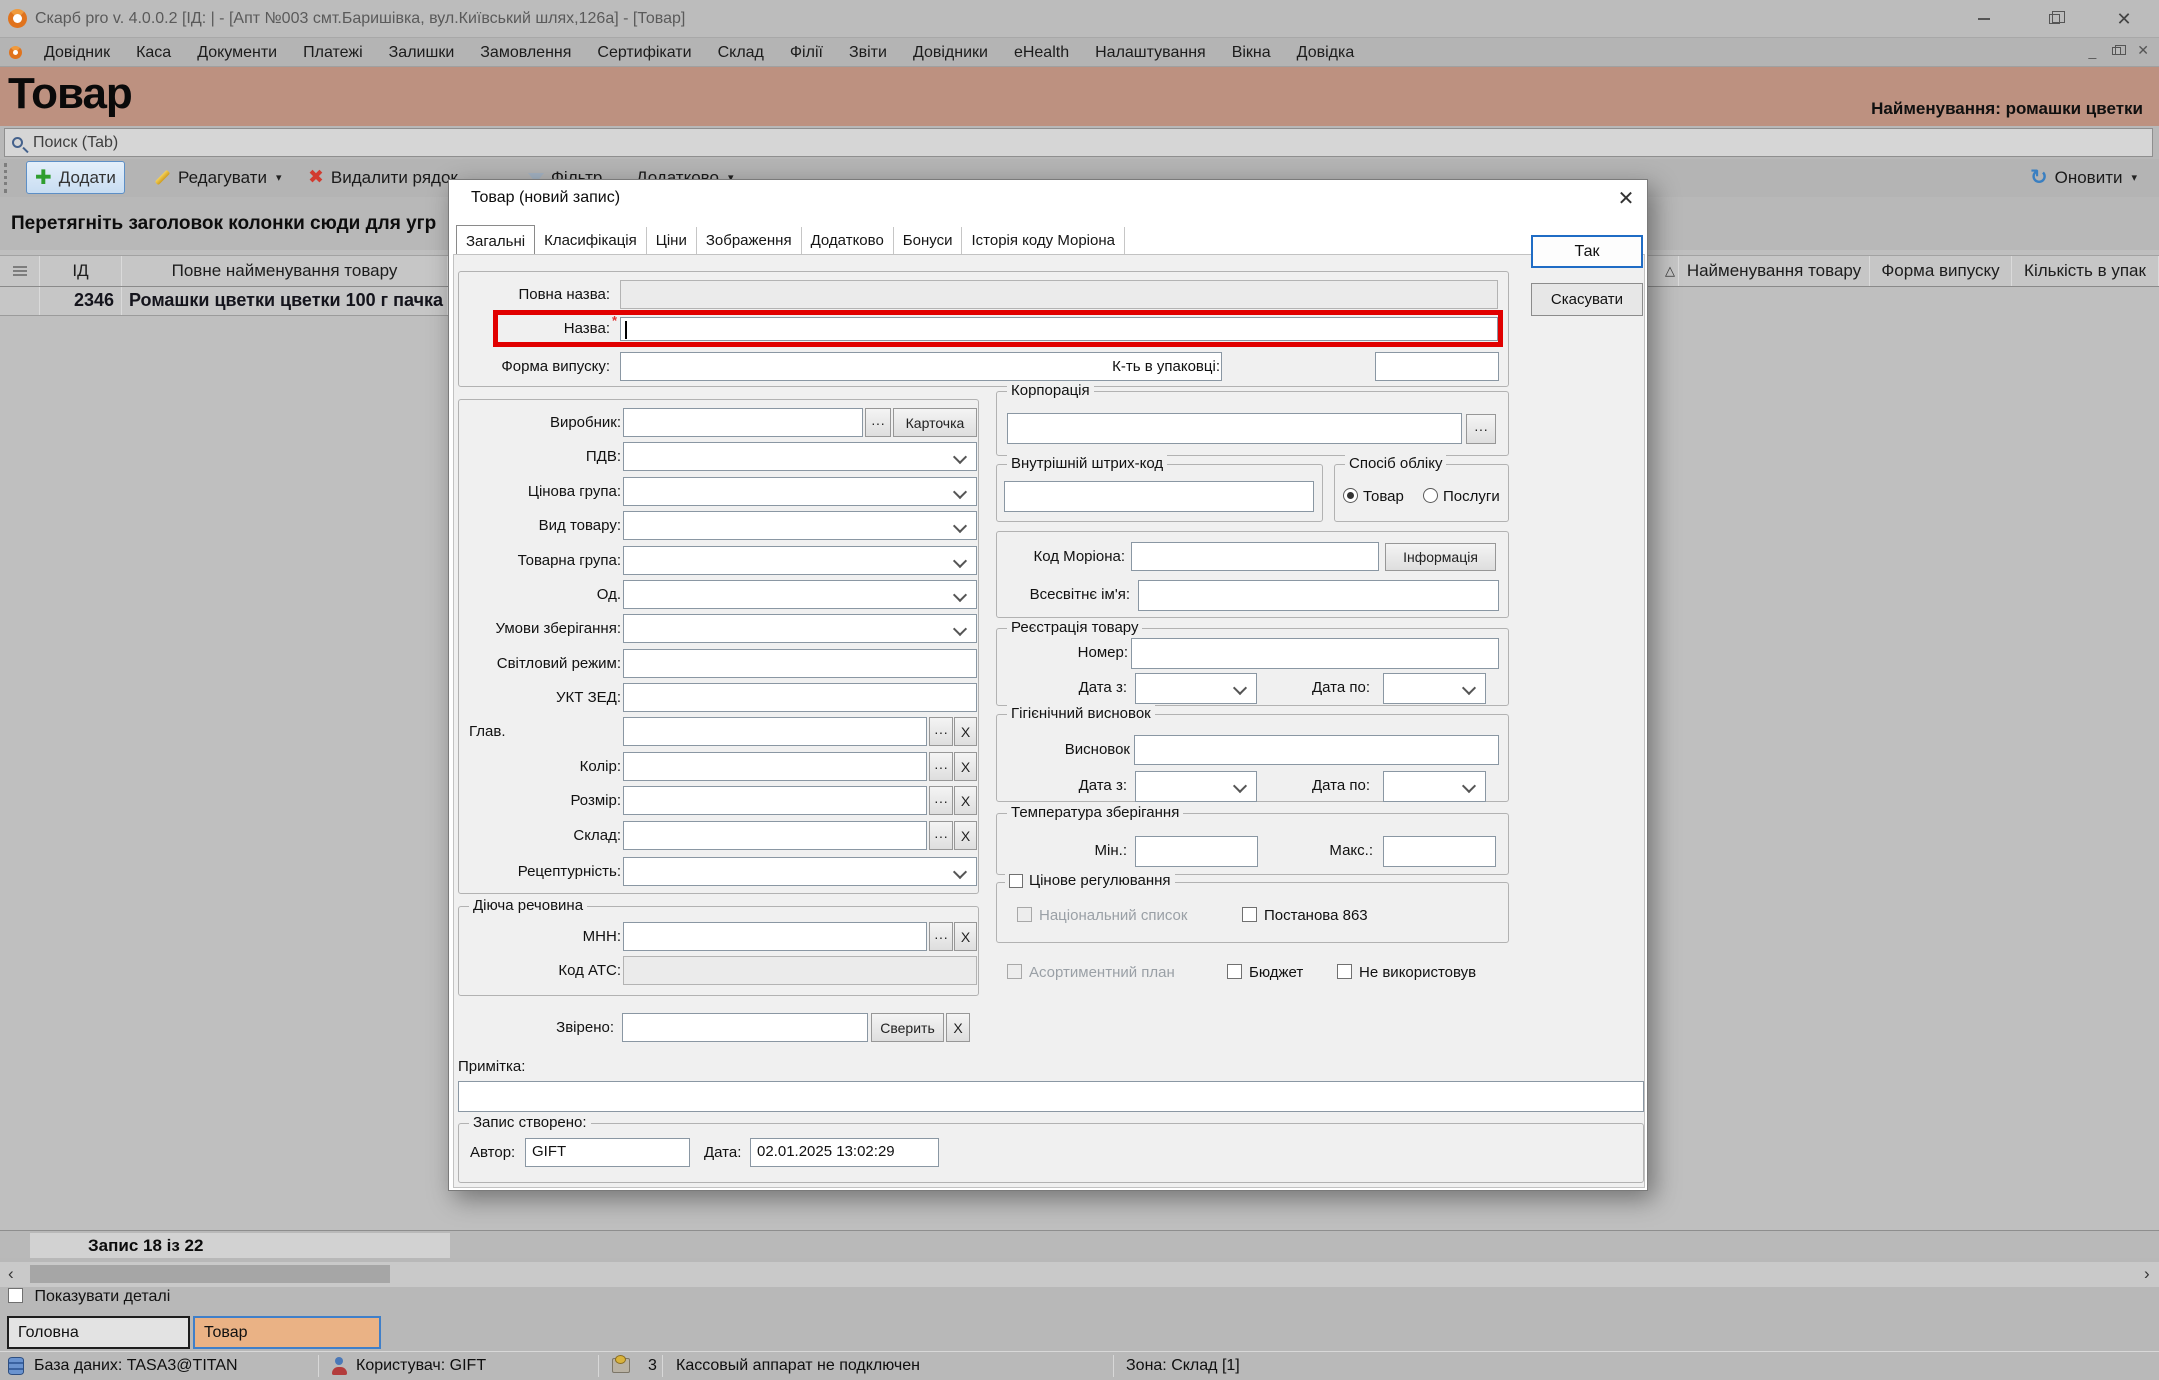 Image resolution: width=2159 pixels, height=1380 pixels. What do you see at coordinates (1315, 653) in the screenshot?
I see `number-input` at bounding box center [1315, 653].